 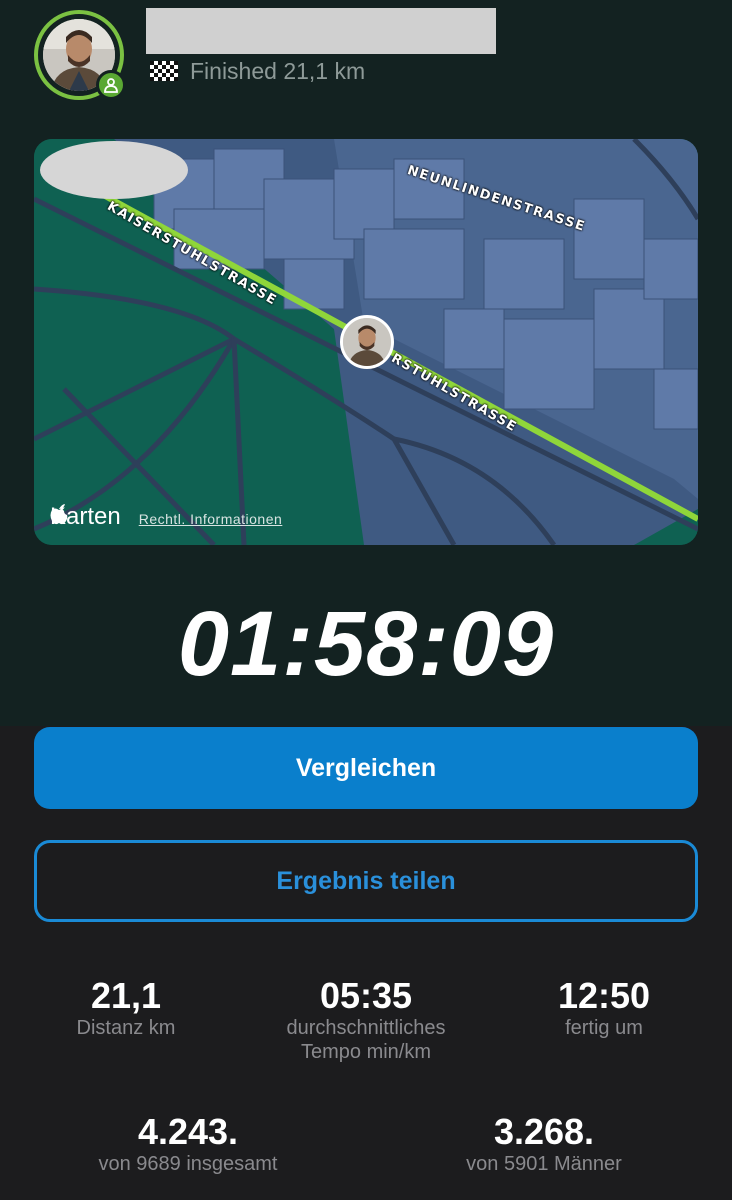 What do you see at coordinates (126, 1028) in the screenshot?
I see `stat-label: Distanz km` at bounding box center [126, 1028].